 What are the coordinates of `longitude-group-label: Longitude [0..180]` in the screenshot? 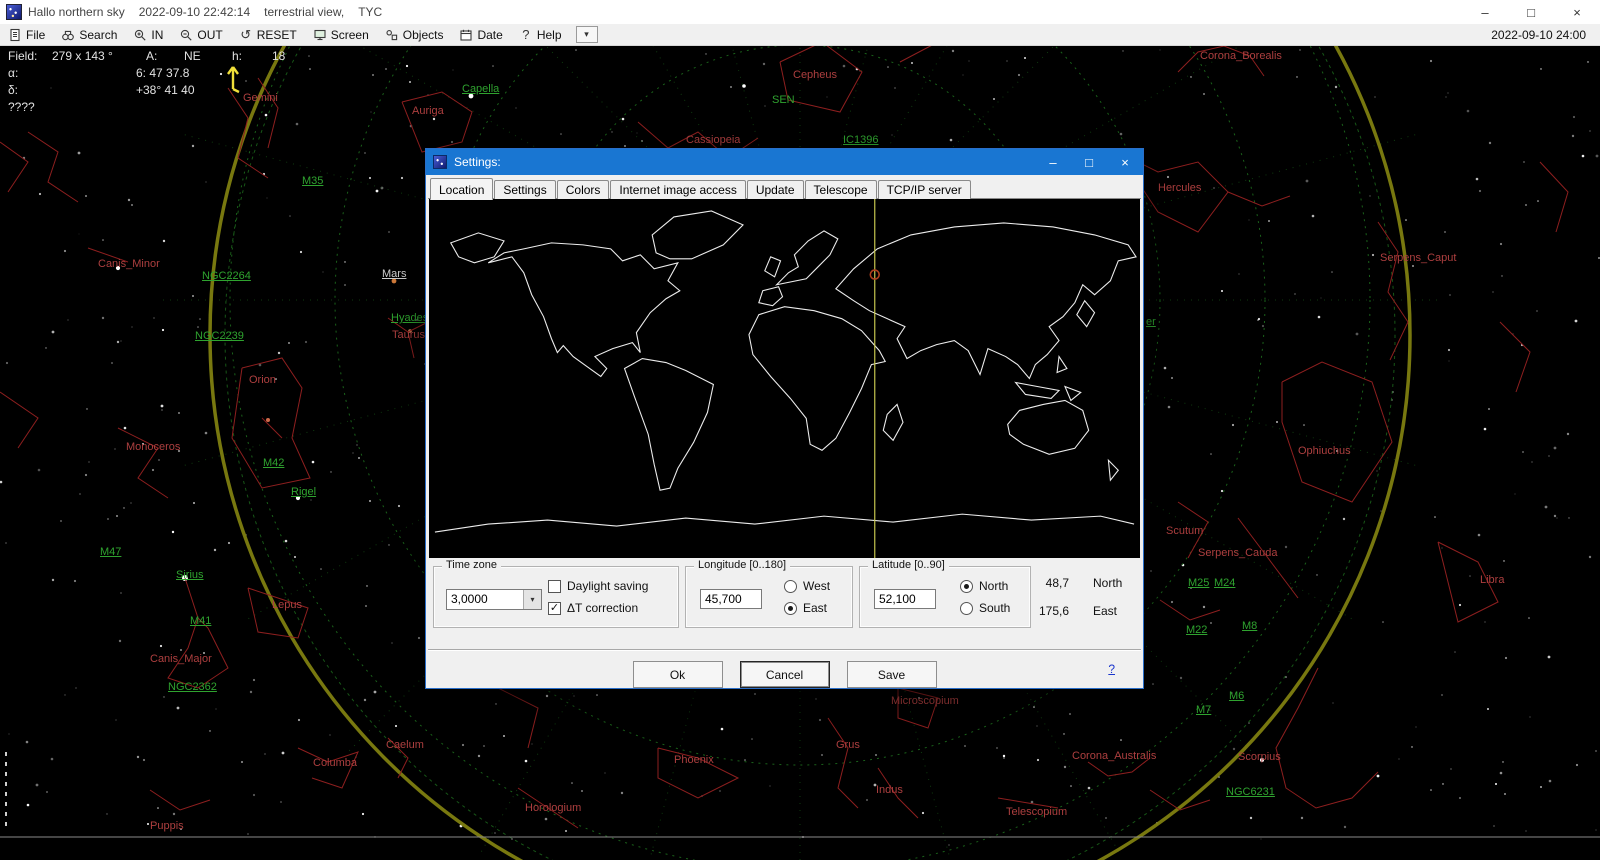 It's located at (742, 565).